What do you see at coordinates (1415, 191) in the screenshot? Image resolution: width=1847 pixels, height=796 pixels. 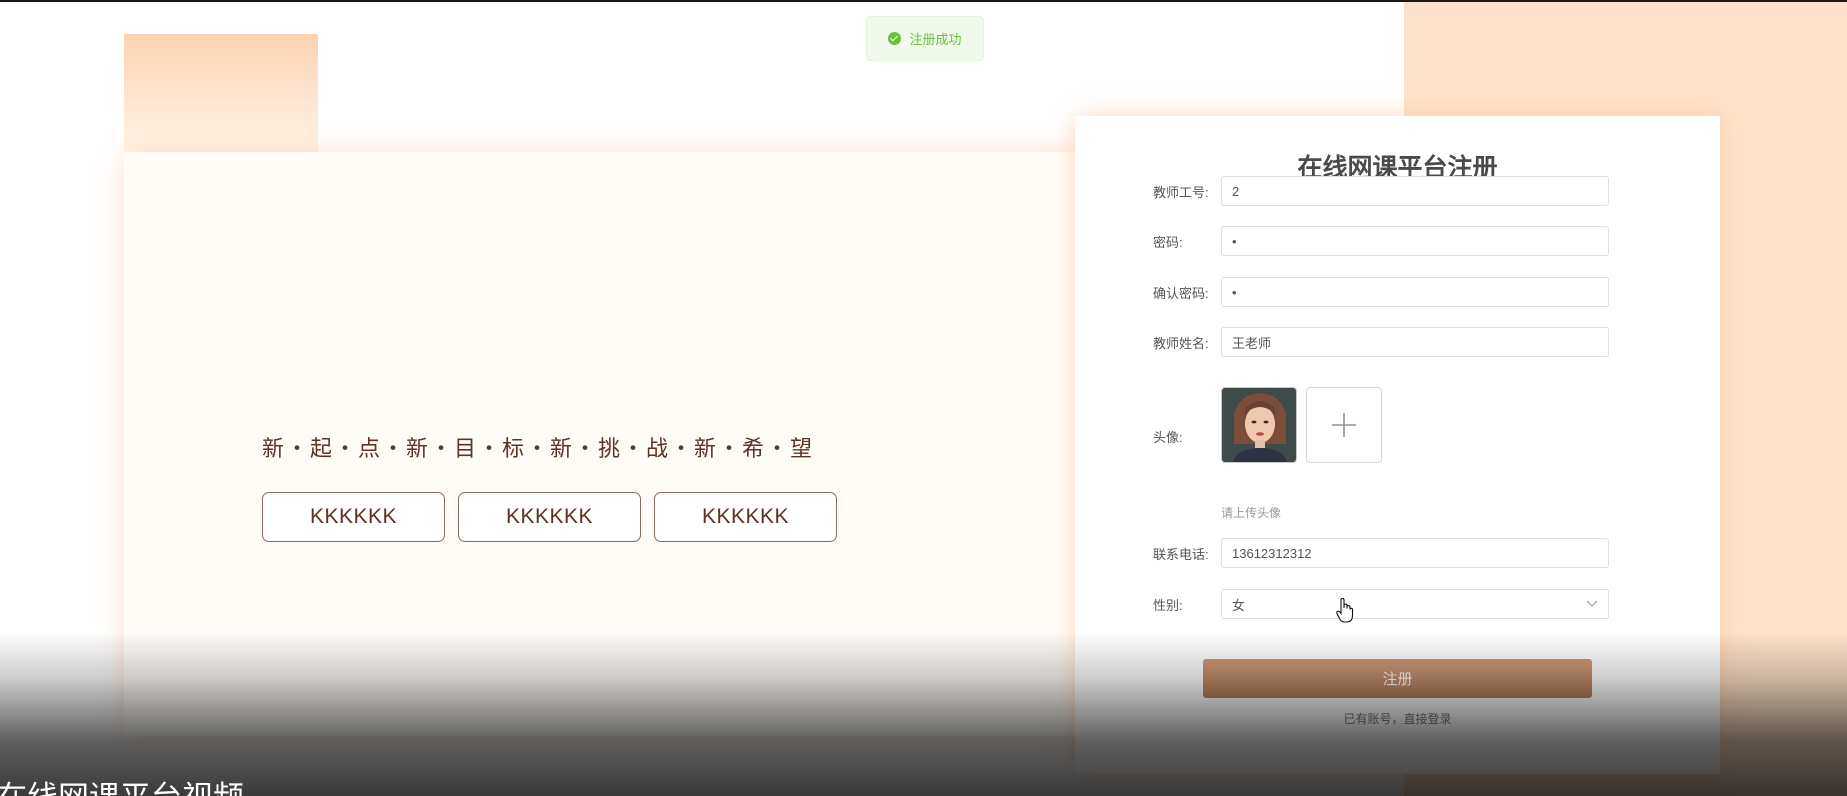 I see `teacher-id-input: 2` at bounding box center [1415, 191].